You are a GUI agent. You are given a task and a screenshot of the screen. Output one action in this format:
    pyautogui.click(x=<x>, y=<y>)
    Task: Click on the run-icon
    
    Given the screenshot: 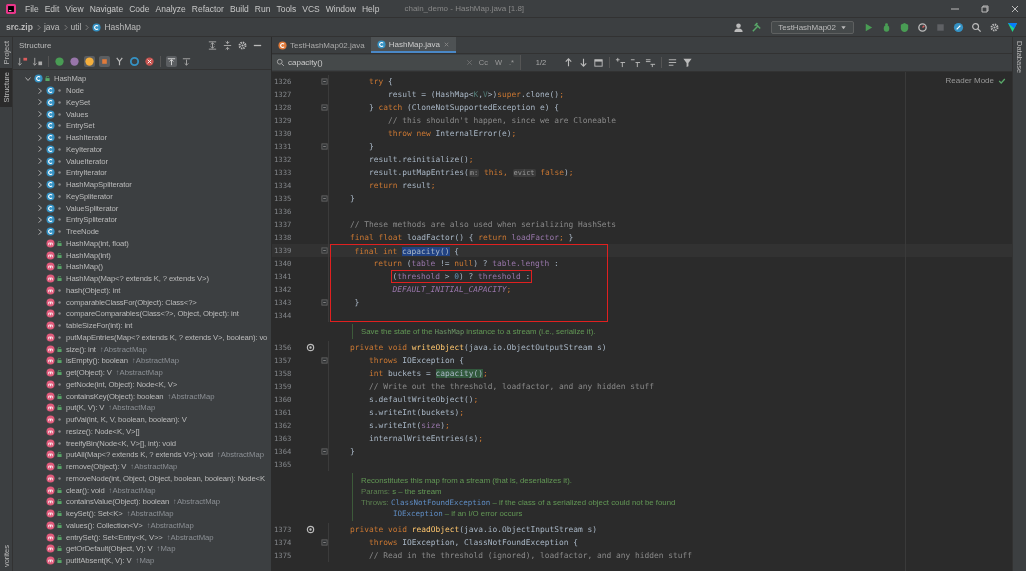 What is the action you would take?
    pyautogui.click(x=868, y=27)
    